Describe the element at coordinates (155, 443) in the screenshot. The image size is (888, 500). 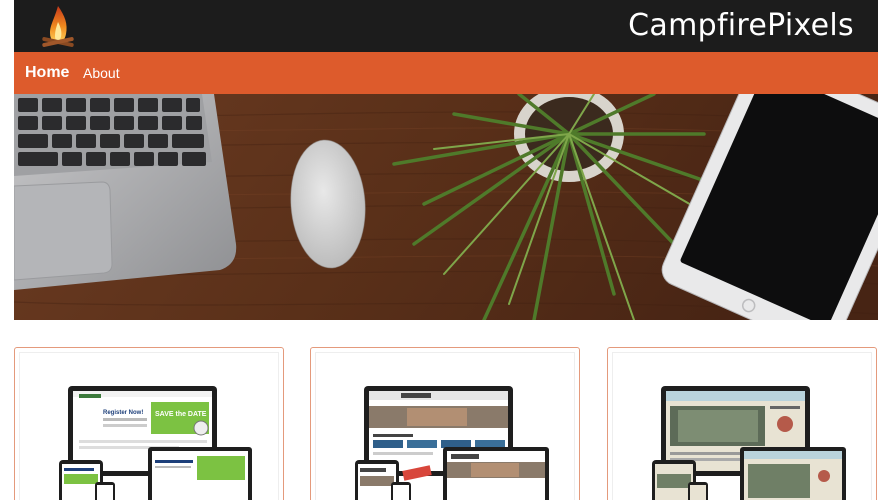
I see `responsive-devices-image: Register Now! SAVE the DATE` at that location.